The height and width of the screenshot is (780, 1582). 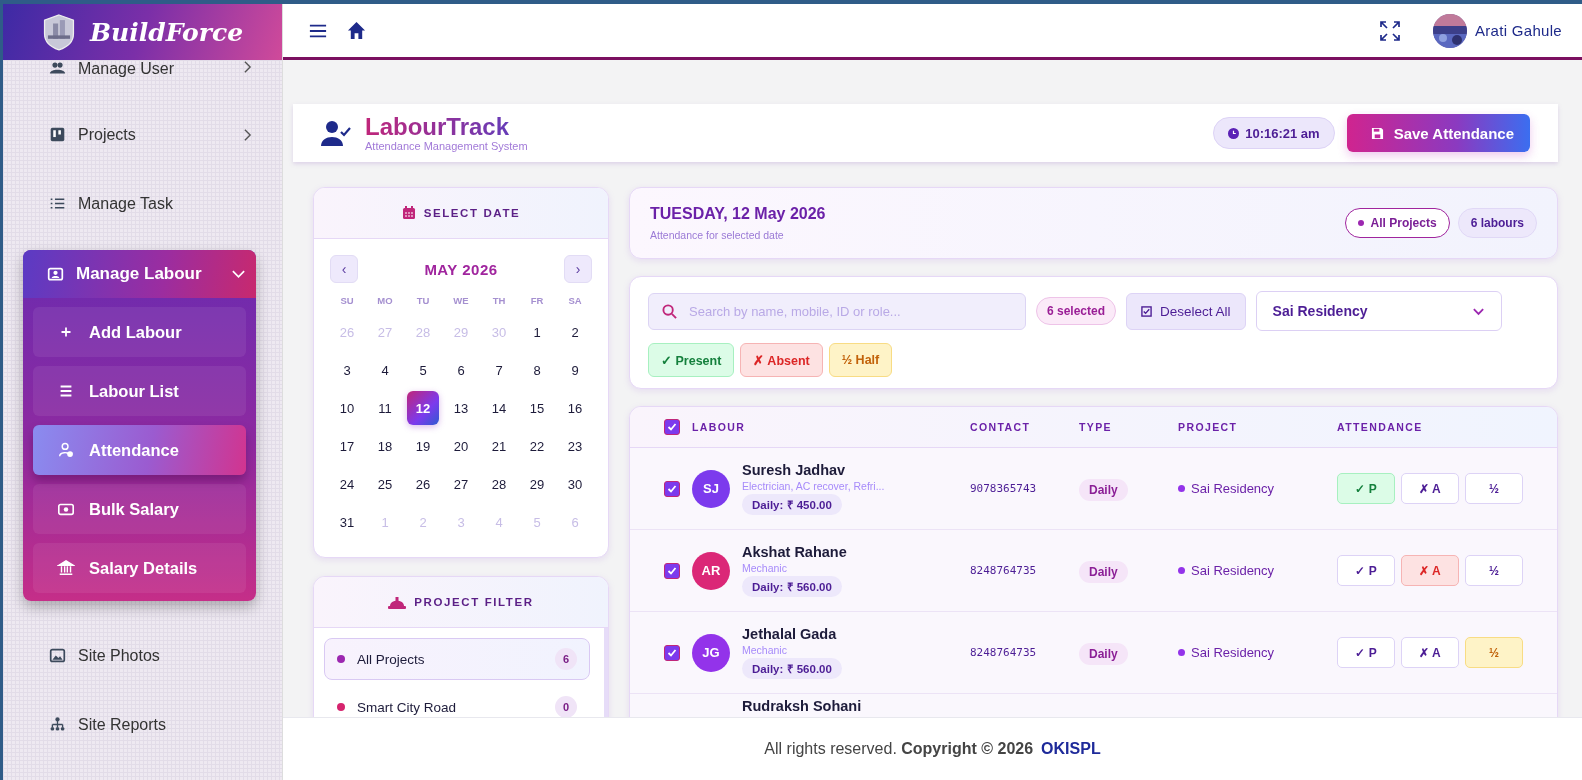 What do you see at coordinates (472, 213) in the screenshot?
I see `card-heading: SELECT DATE` at bounding box center [472, 213].